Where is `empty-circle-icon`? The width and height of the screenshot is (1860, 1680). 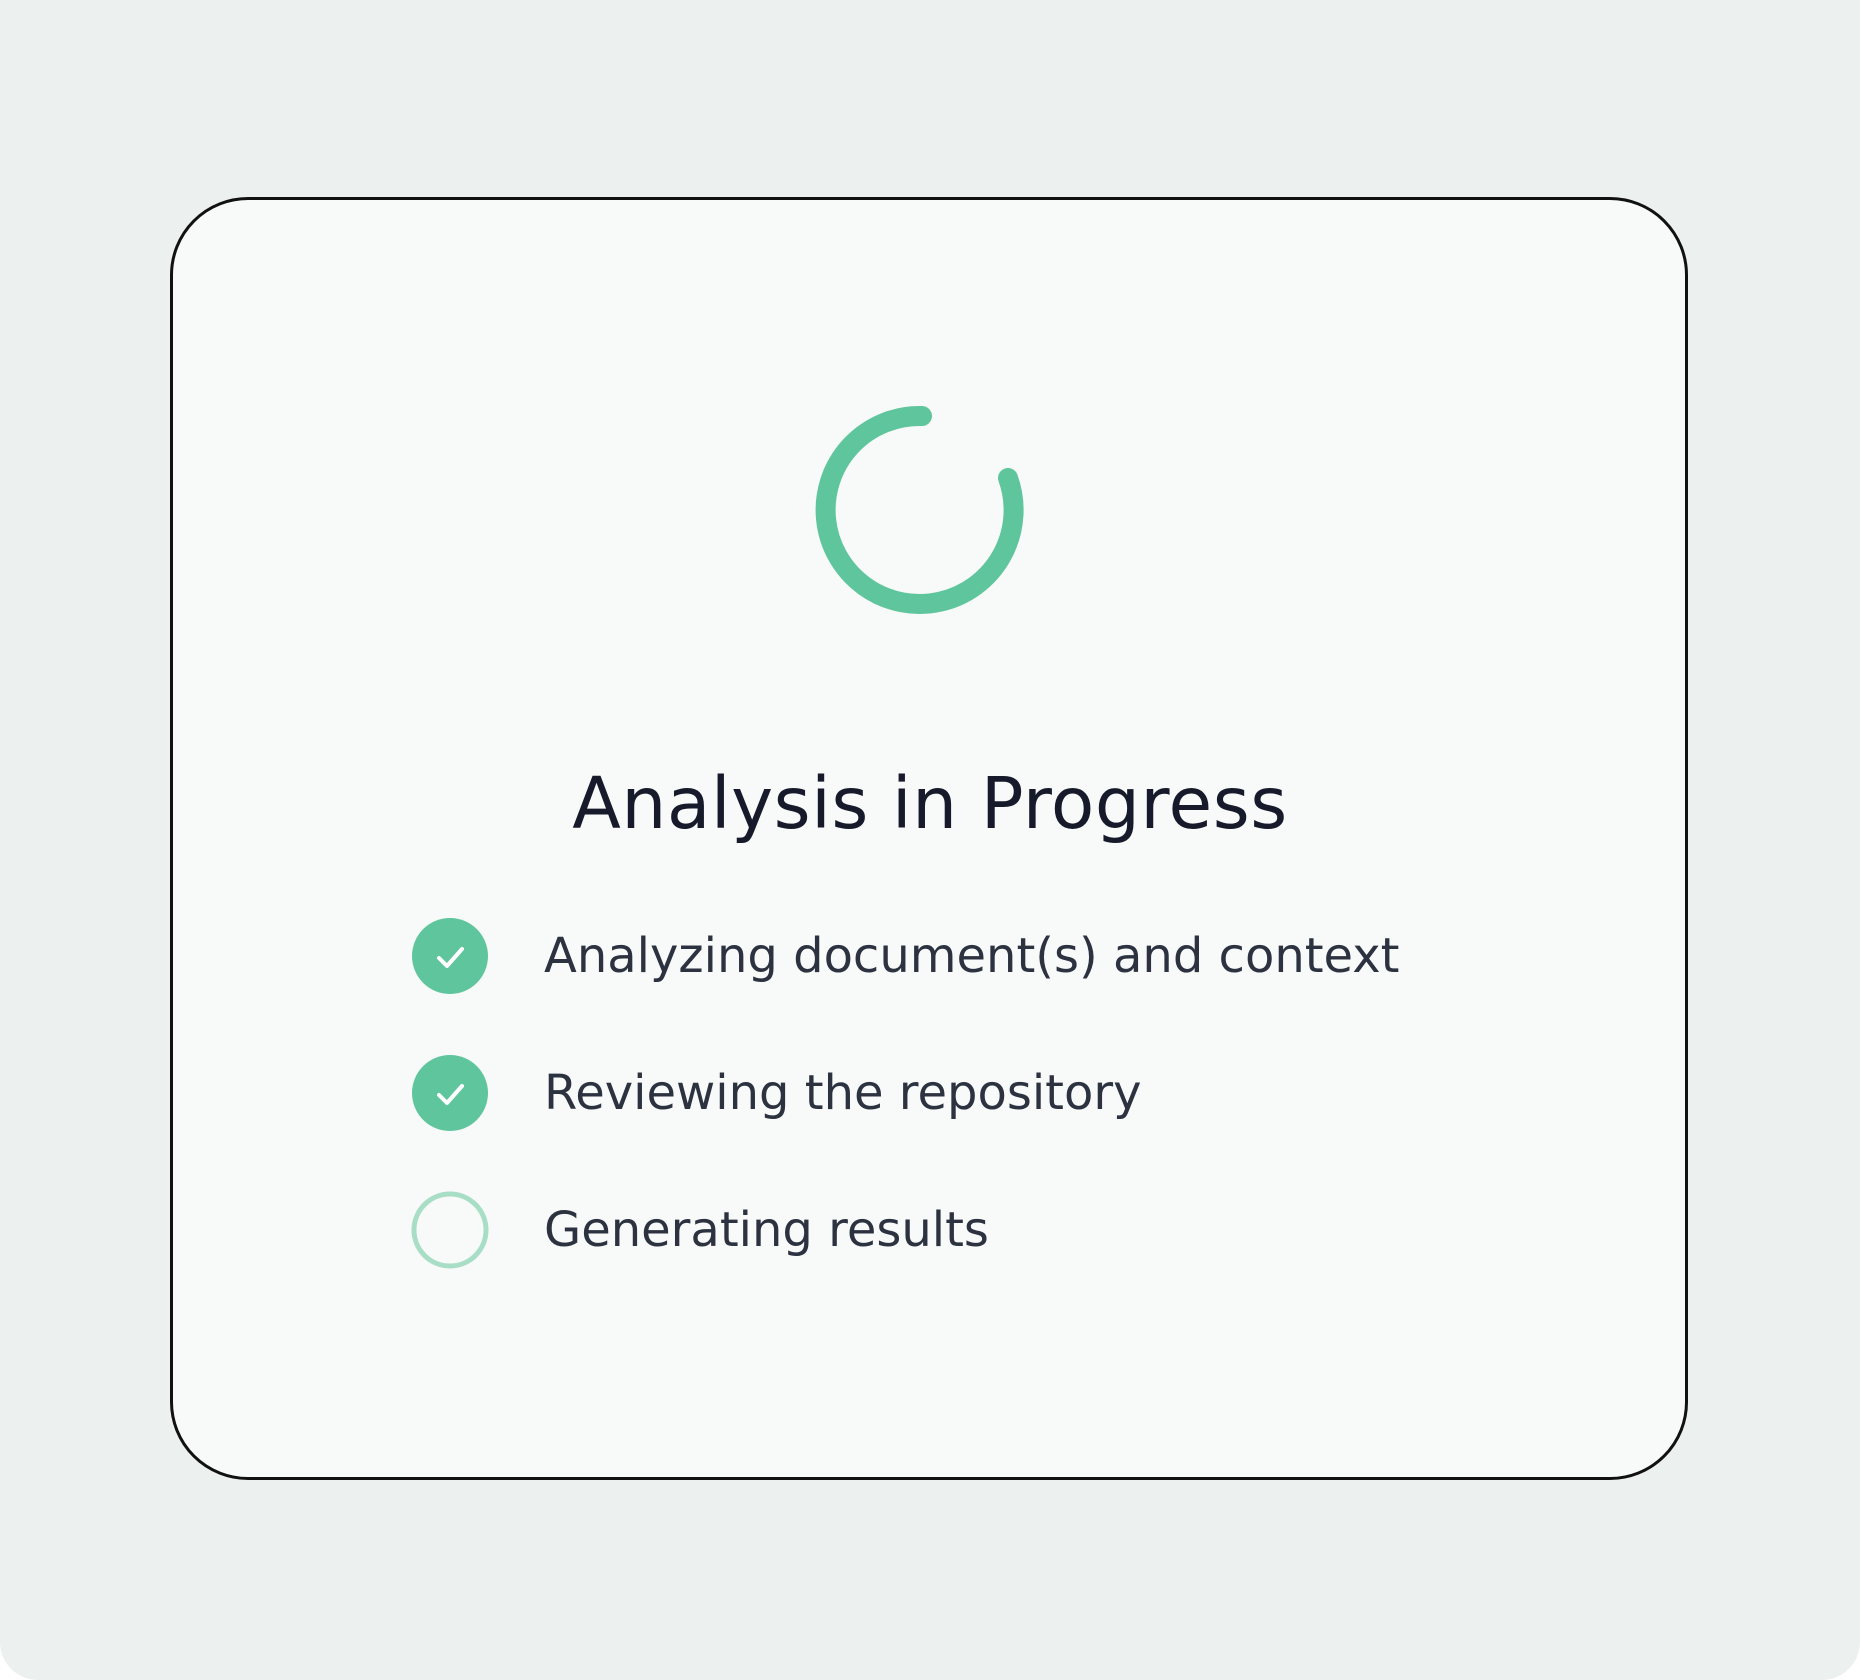
empty-circle-icon is located at coordinates (450, 1230).